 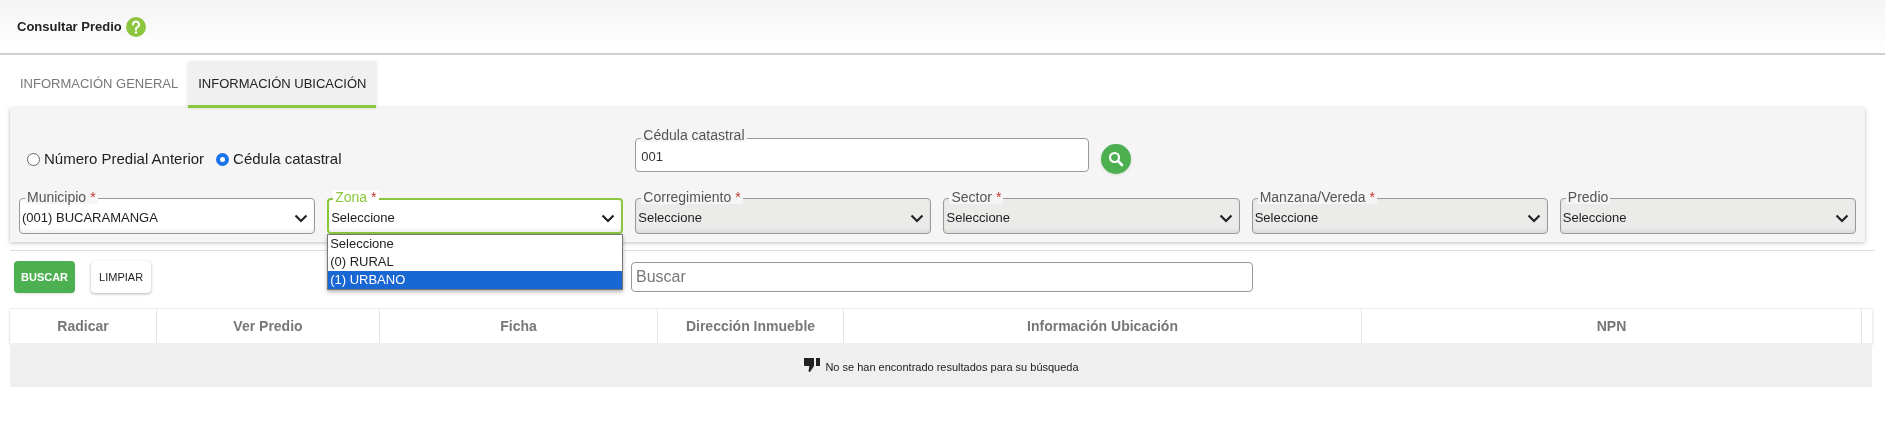 I want to click on tab: INFORMACIÓN UBICACIÓN, so click(x=282, y=85).